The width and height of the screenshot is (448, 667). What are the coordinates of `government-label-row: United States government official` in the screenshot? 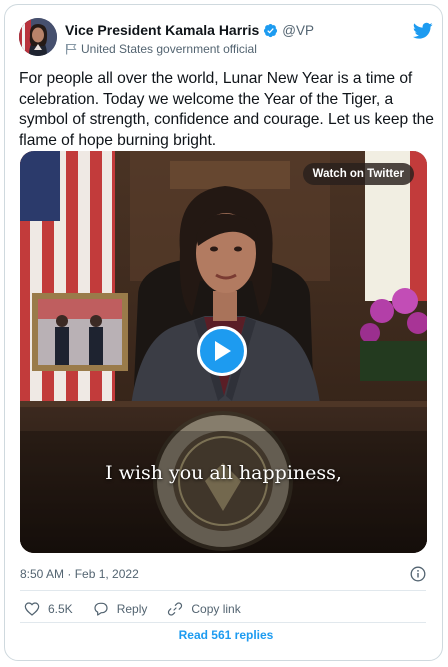 It's located at (161, 49).